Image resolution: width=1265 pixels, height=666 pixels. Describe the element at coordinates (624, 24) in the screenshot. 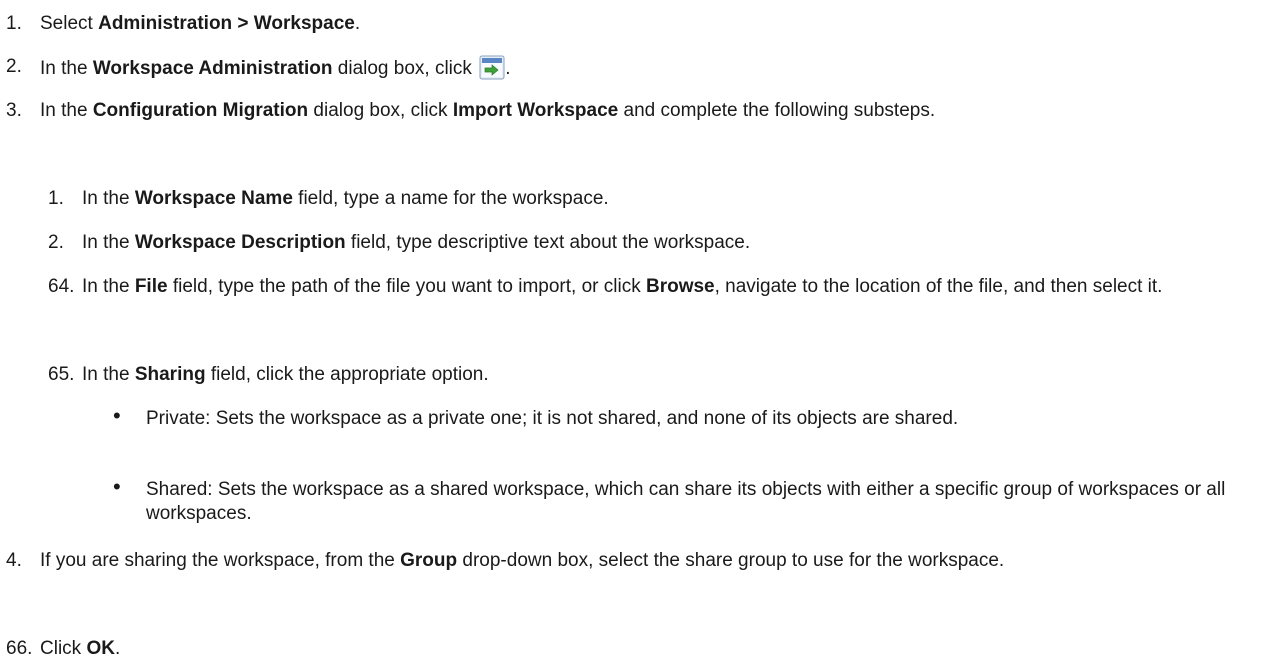

I see `step-select-administration: 1. Select Administration > Workspace.` at that location.